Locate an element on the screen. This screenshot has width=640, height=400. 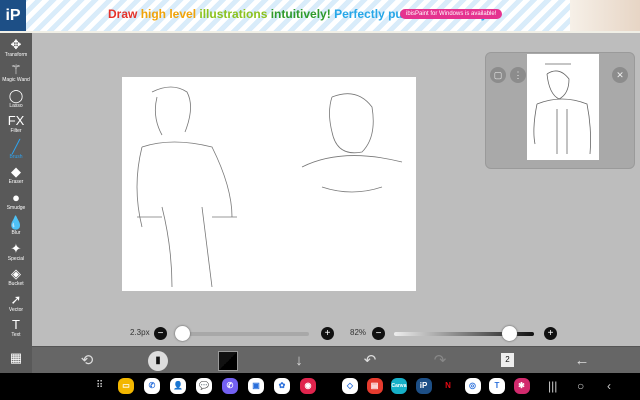
tool-transform: ✥ Transform is located at coordinates (16, 46).